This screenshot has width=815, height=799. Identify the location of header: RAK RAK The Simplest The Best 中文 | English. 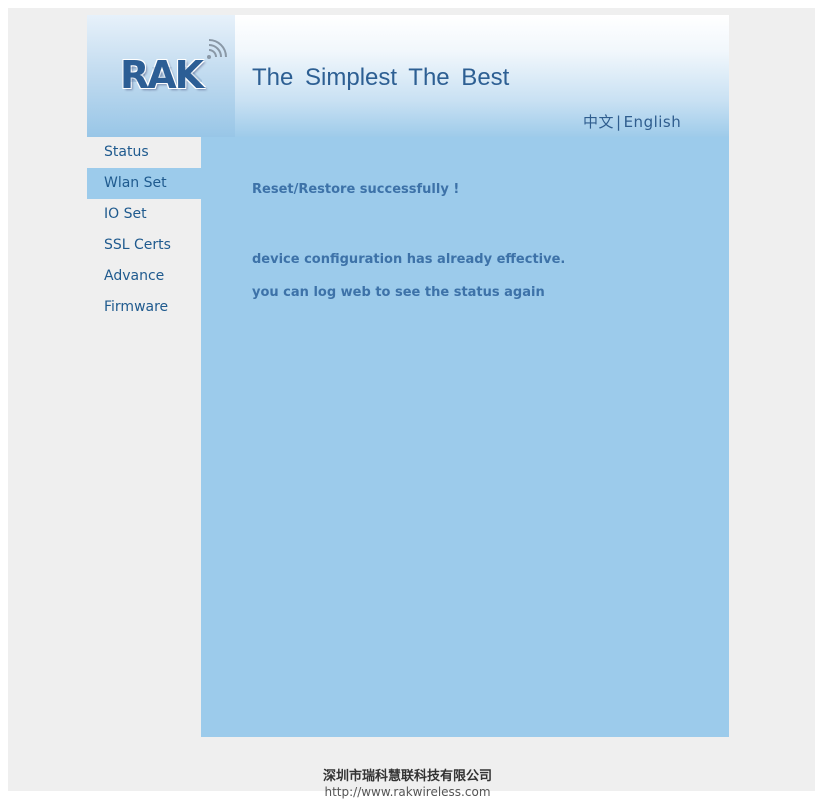
(408, 76).